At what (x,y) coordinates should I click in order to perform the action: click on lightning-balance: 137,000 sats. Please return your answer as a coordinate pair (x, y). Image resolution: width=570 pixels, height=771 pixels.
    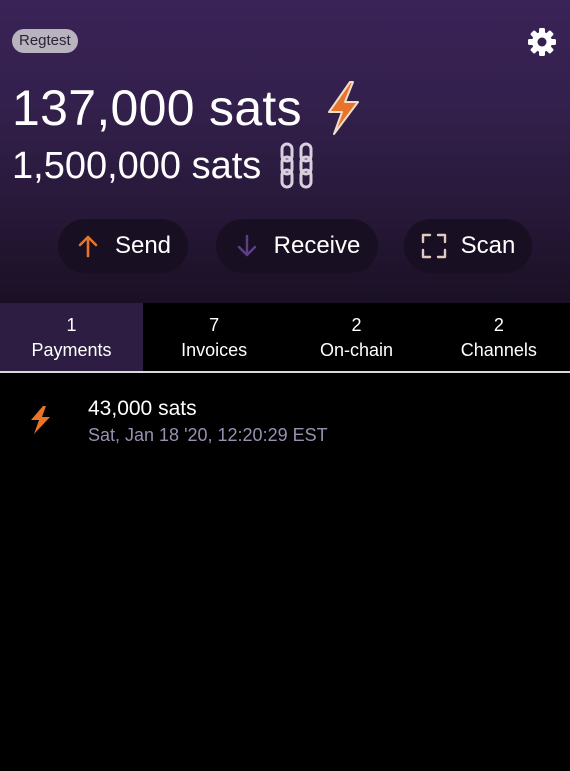
    Looking at the image, I should click on (189, 108).